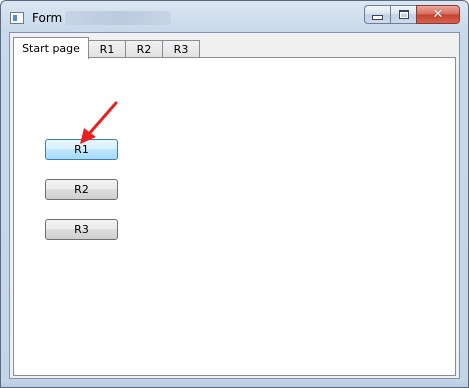 The width and height of the screenshot is (469, 388). Describe the element at coordinates (234, 383) in the screenshot. I see `window-bottom-border` at that location.